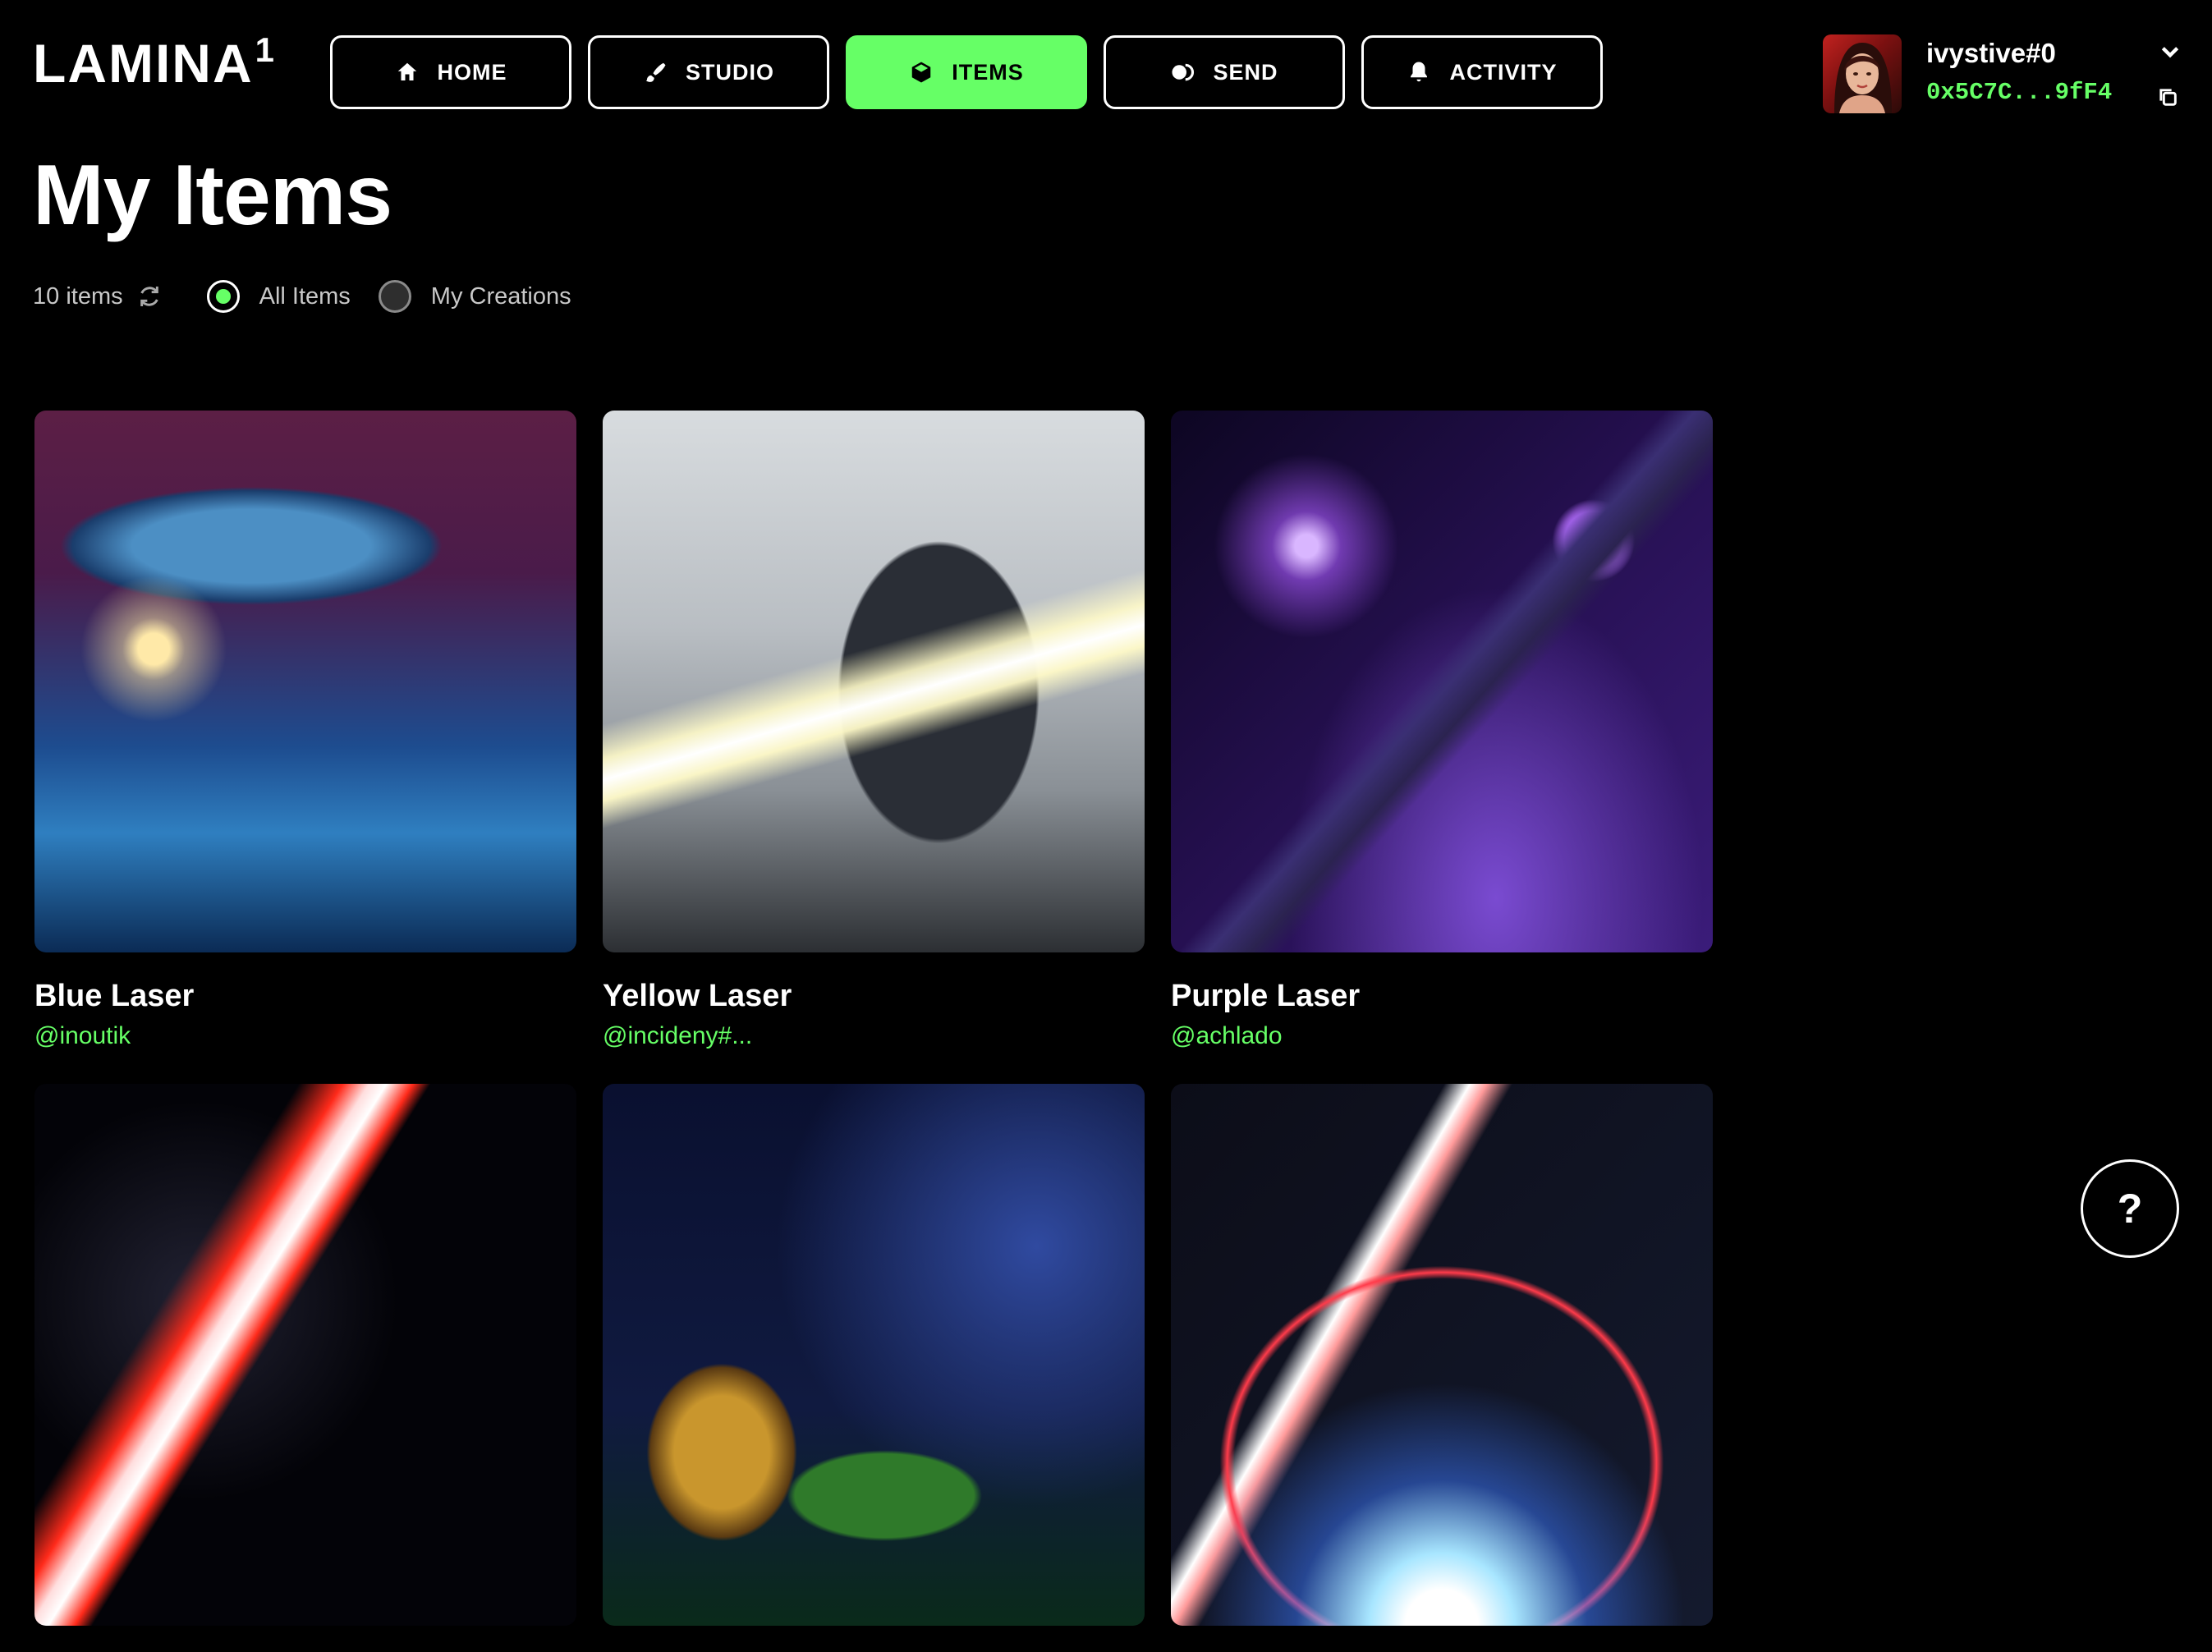 This screenshot has width=2212, height=1652. I want to click on item-creator-link: @inoutik, so click(305, 1036).